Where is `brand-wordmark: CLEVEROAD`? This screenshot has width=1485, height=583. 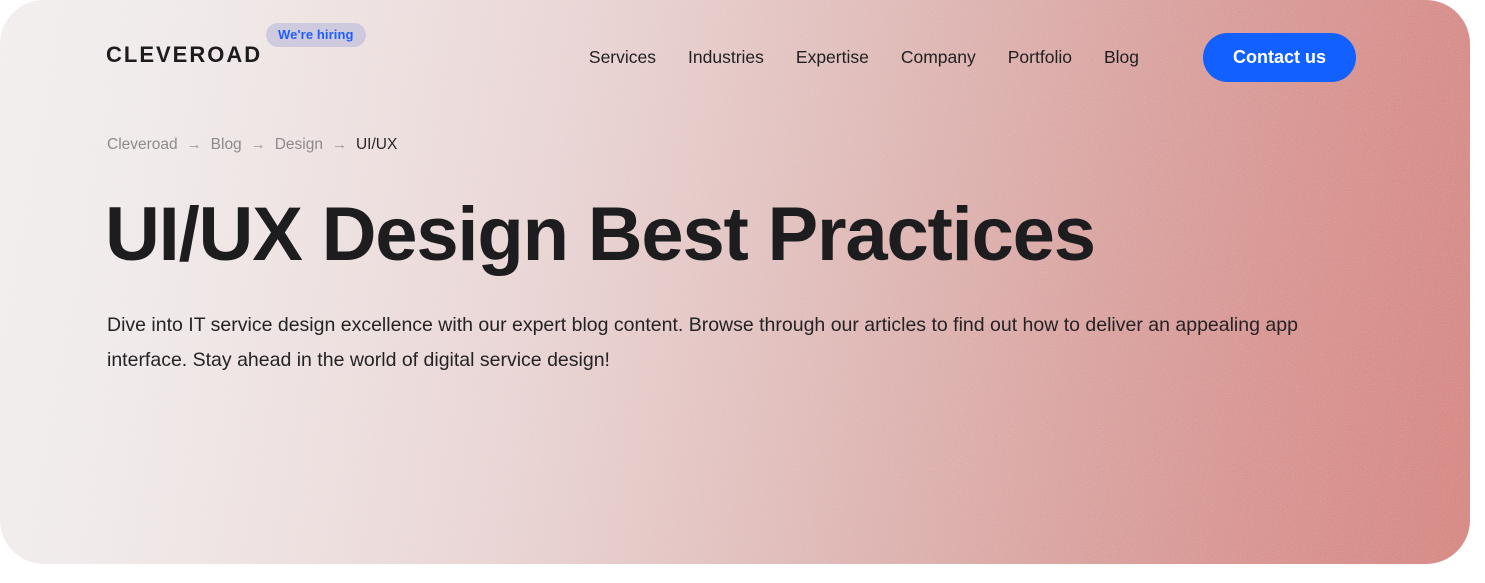
brand-wordmark: CLEVEROAD is located at coordinates (184, 54).